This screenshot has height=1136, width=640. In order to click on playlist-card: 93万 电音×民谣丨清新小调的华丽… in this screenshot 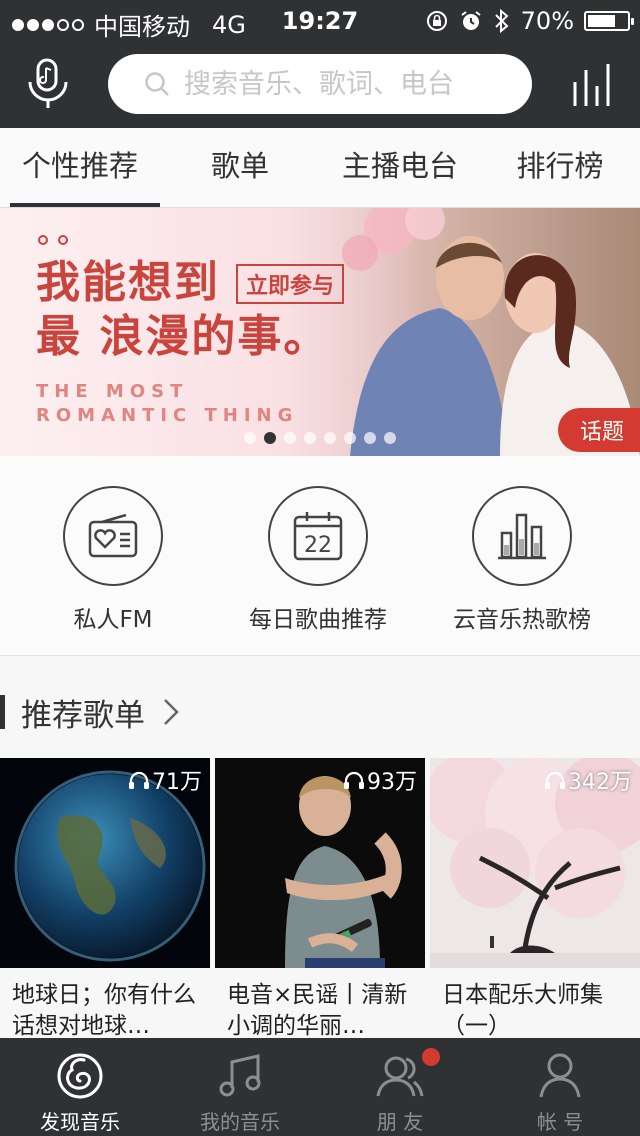, I will do `click(320, 900)`.